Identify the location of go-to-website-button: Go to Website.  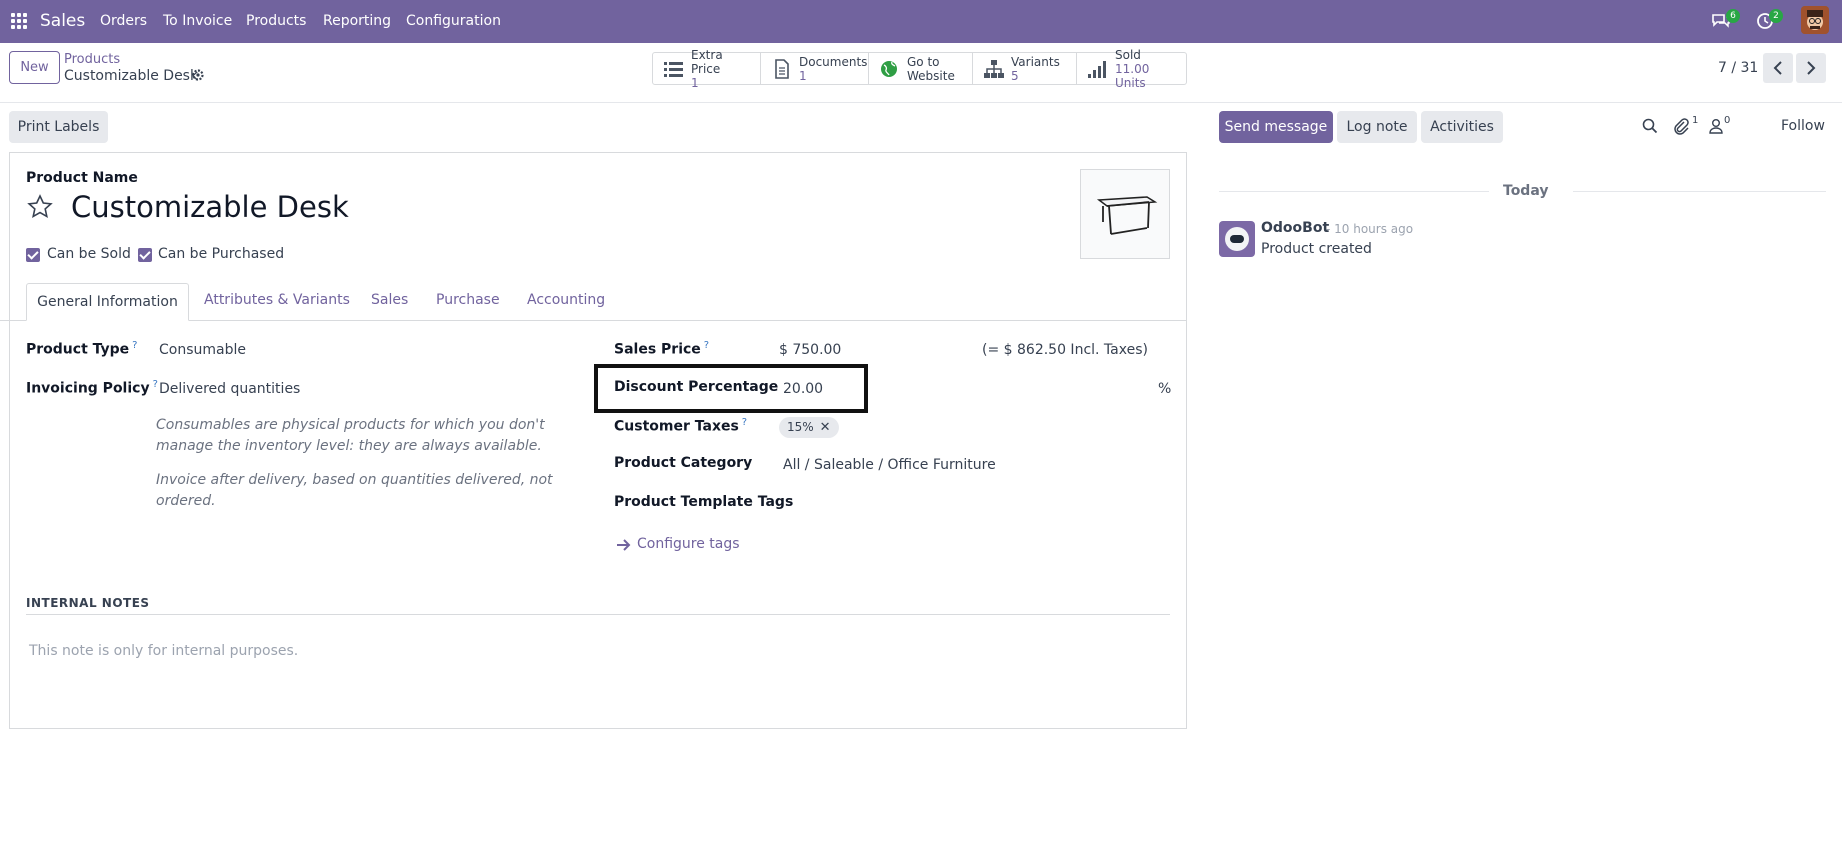
(921, 68).